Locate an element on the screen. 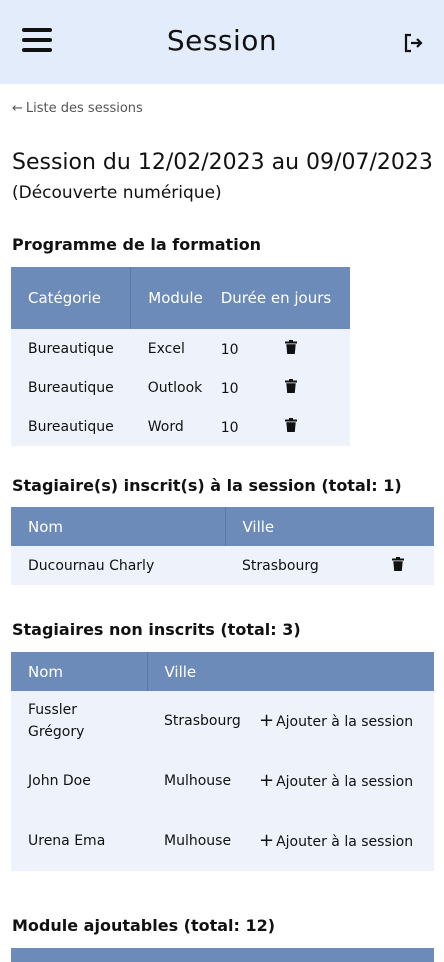 This screenshot has width=444, height=962. programme-row: Bureautique Outlook 10 is located at coordinates (180, 387).